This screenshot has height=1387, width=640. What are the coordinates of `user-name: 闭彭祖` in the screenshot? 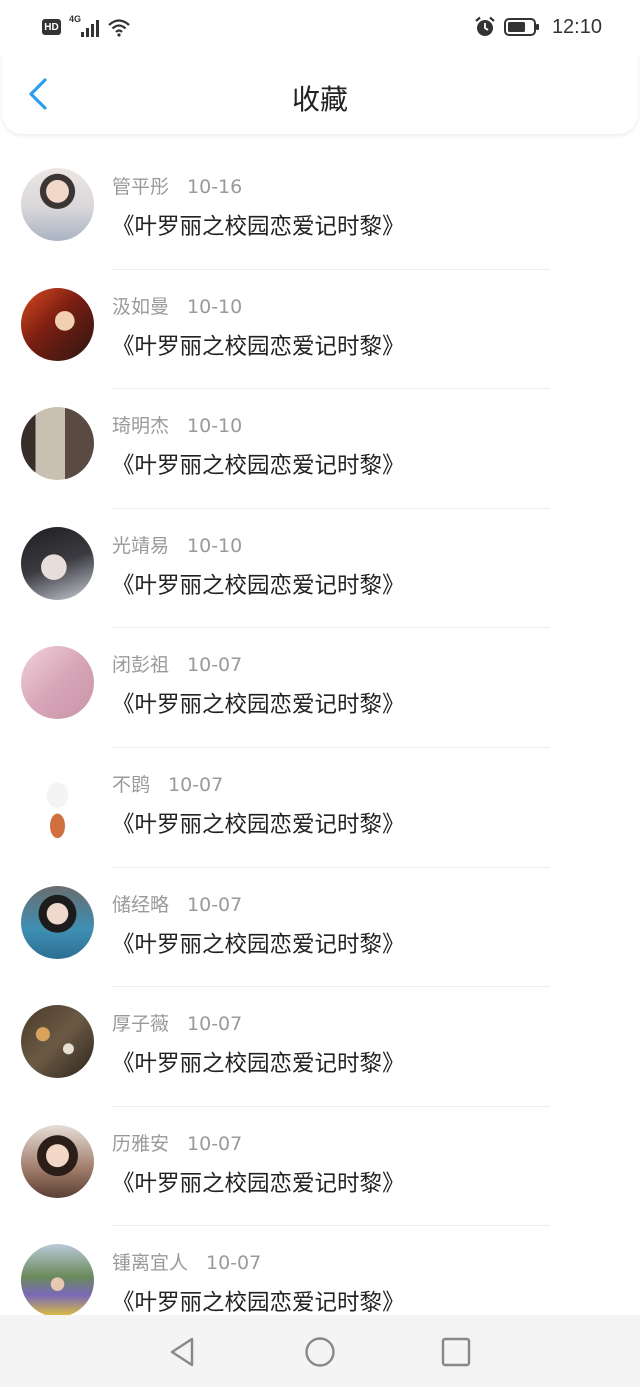 It's located at (140, 665).